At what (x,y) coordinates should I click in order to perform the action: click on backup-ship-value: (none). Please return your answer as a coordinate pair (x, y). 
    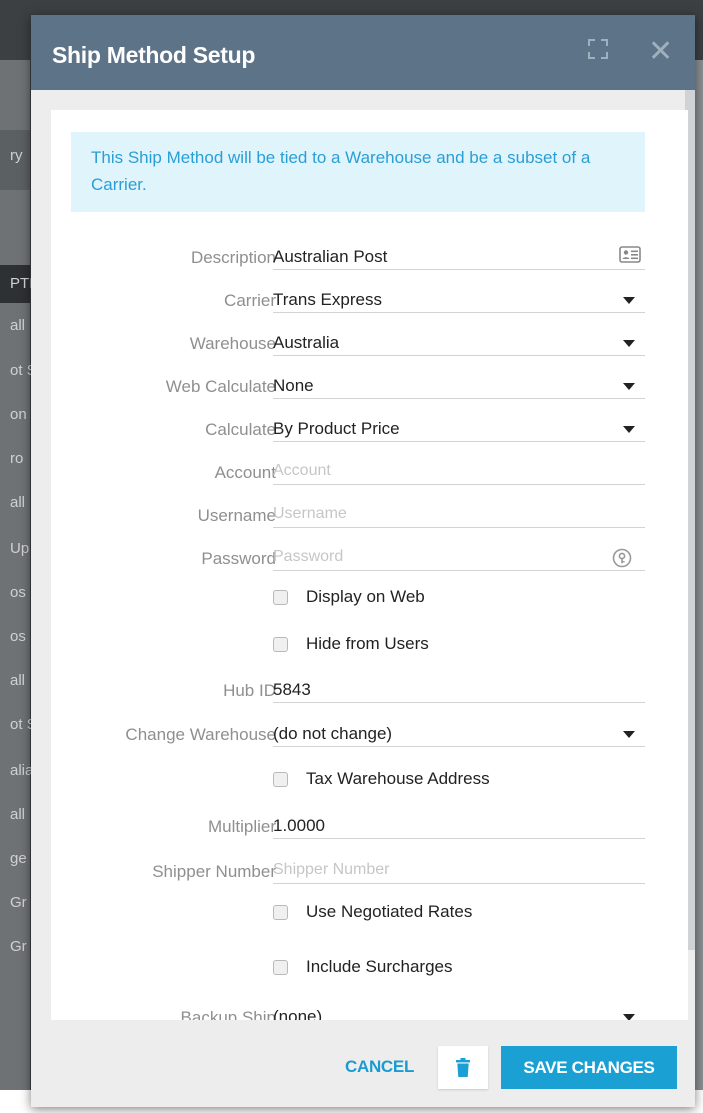
    Looking at the image, I should click on (298, 1013).